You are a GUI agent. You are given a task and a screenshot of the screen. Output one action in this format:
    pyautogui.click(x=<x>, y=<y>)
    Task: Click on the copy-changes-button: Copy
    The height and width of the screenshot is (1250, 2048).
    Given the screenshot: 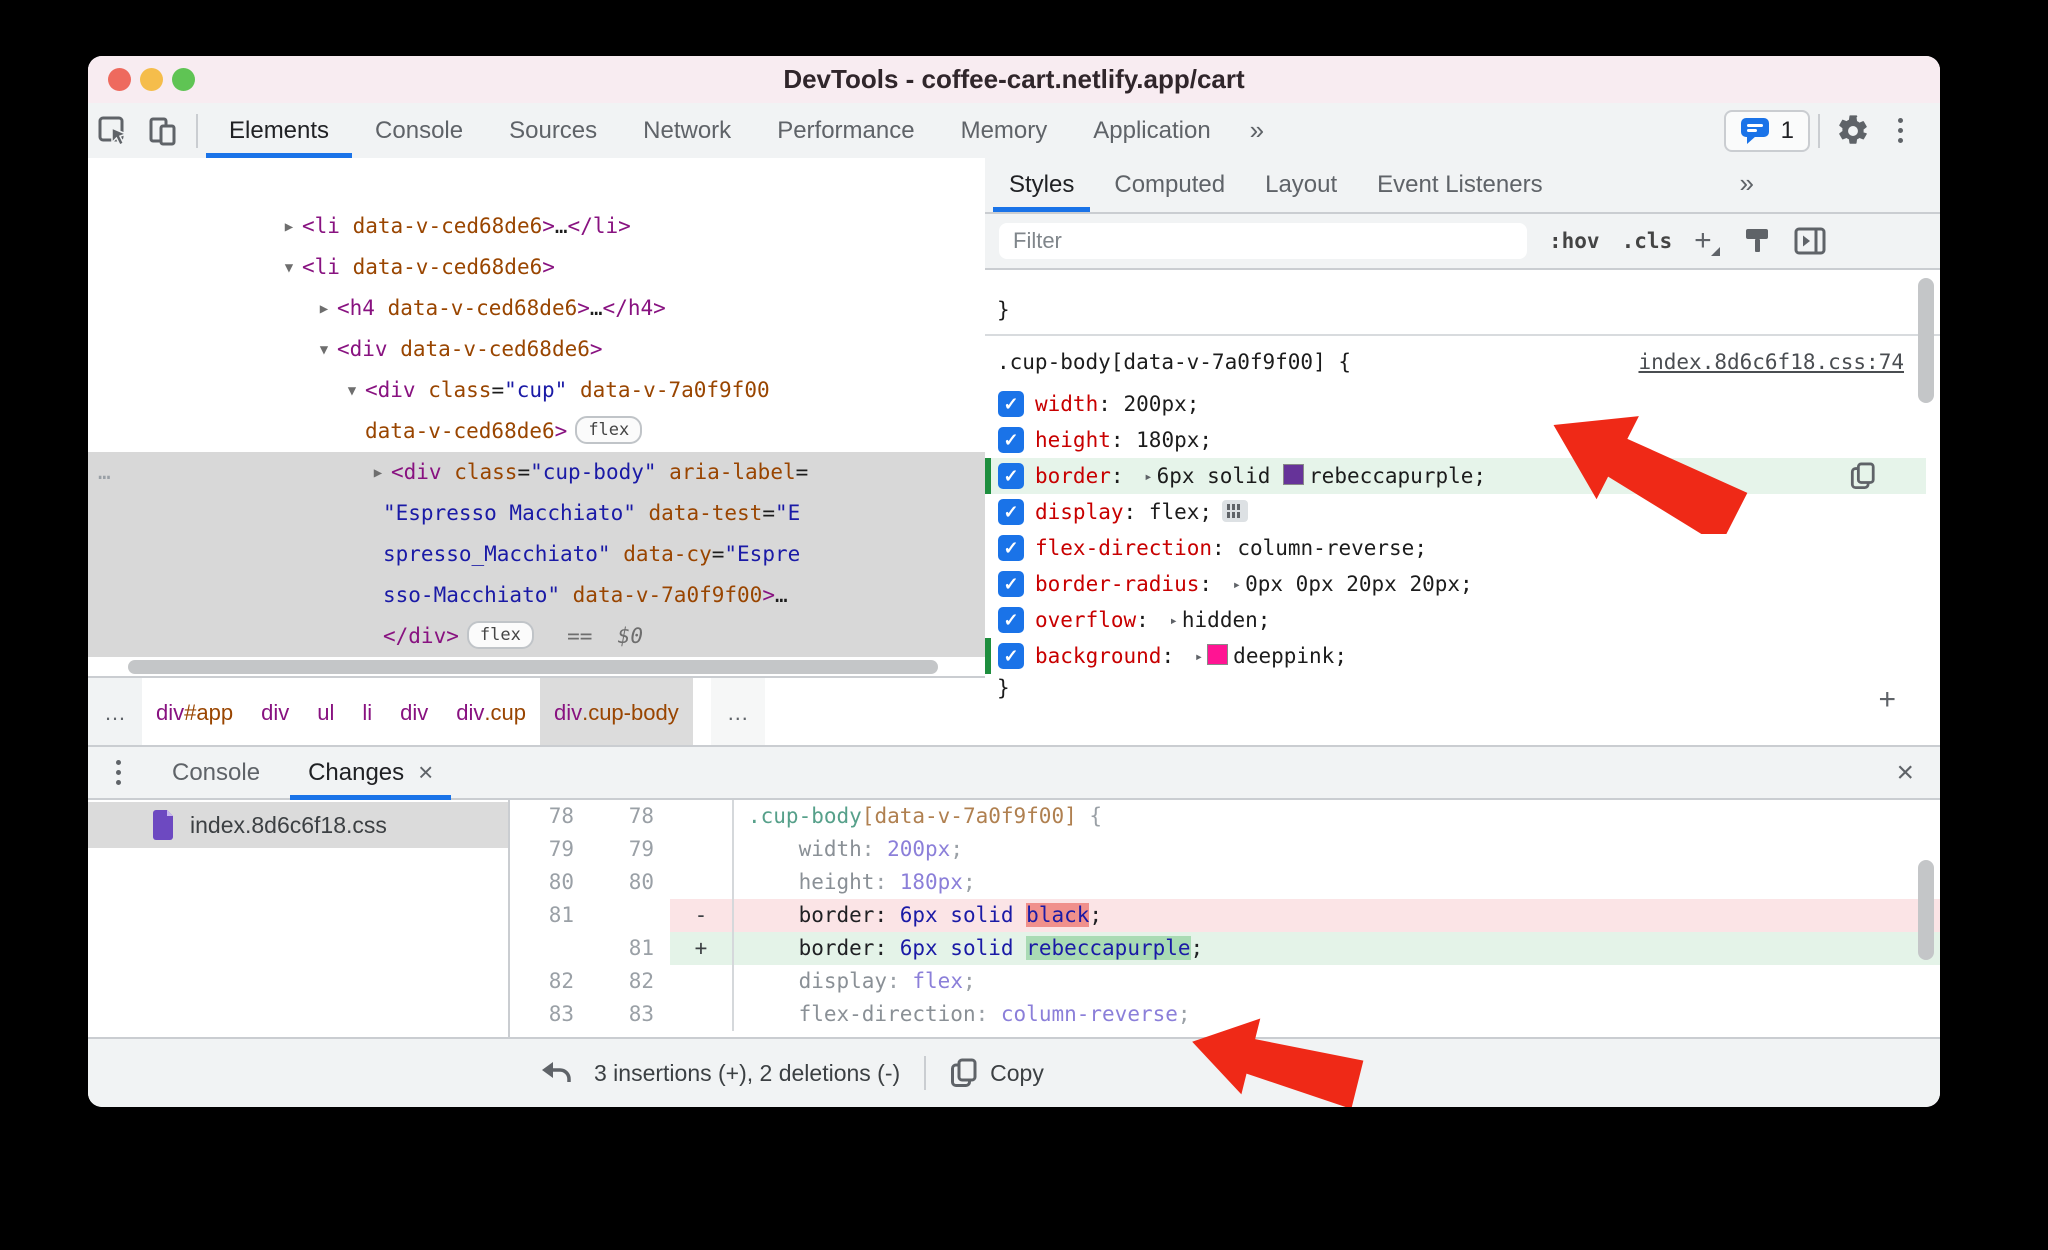 What is the action you would take?
    pyautogui.click(x=997, y=1073)
    